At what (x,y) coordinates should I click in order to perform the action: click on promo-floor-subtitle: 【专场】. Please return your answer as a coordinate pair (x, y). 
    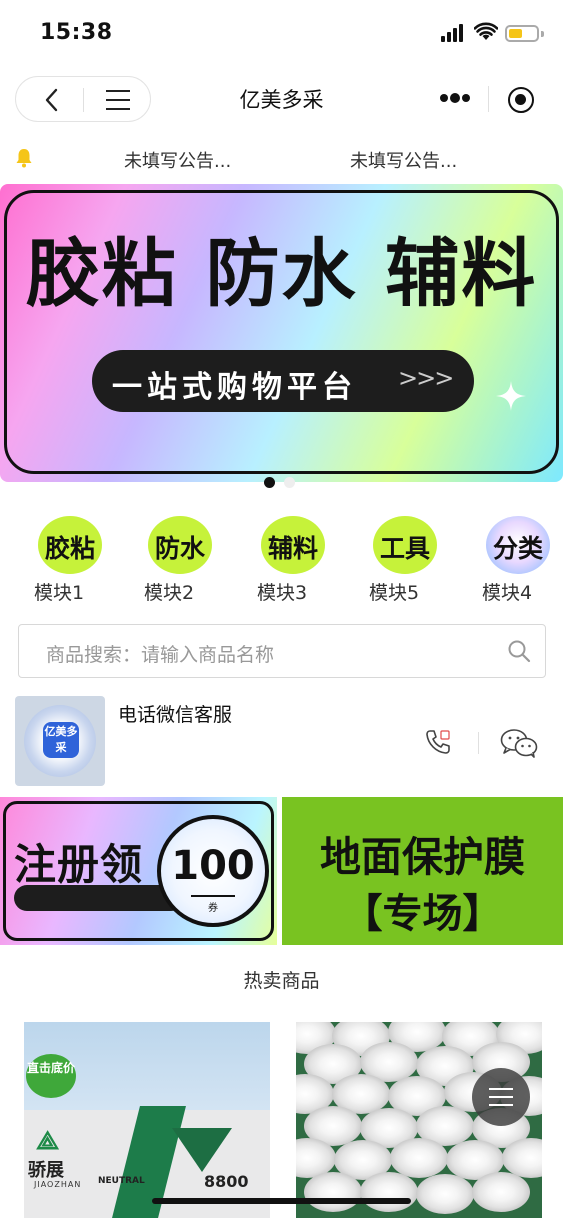
    Looking at the image, I should click on (422, 914).